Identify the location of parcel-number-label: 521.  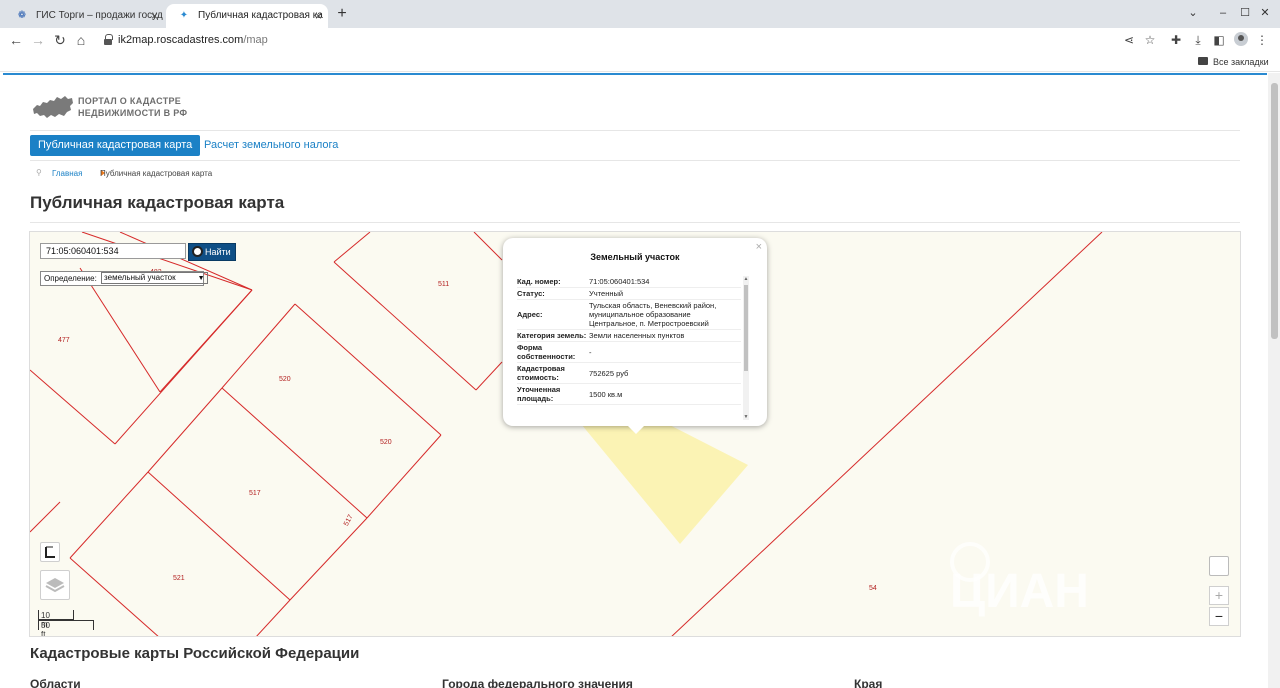
(179, 578).